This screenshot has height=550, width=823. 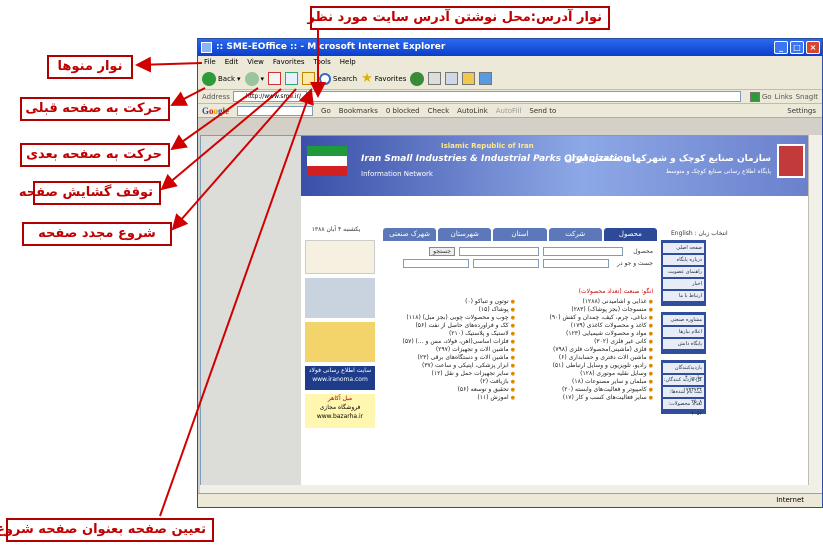 What do you see at coordinates (449, 358) in the screenshot?
I see `category-item: ماشین آلات و دستگاه‌های برقی (۲۳)` at bounding box center [449, 358].